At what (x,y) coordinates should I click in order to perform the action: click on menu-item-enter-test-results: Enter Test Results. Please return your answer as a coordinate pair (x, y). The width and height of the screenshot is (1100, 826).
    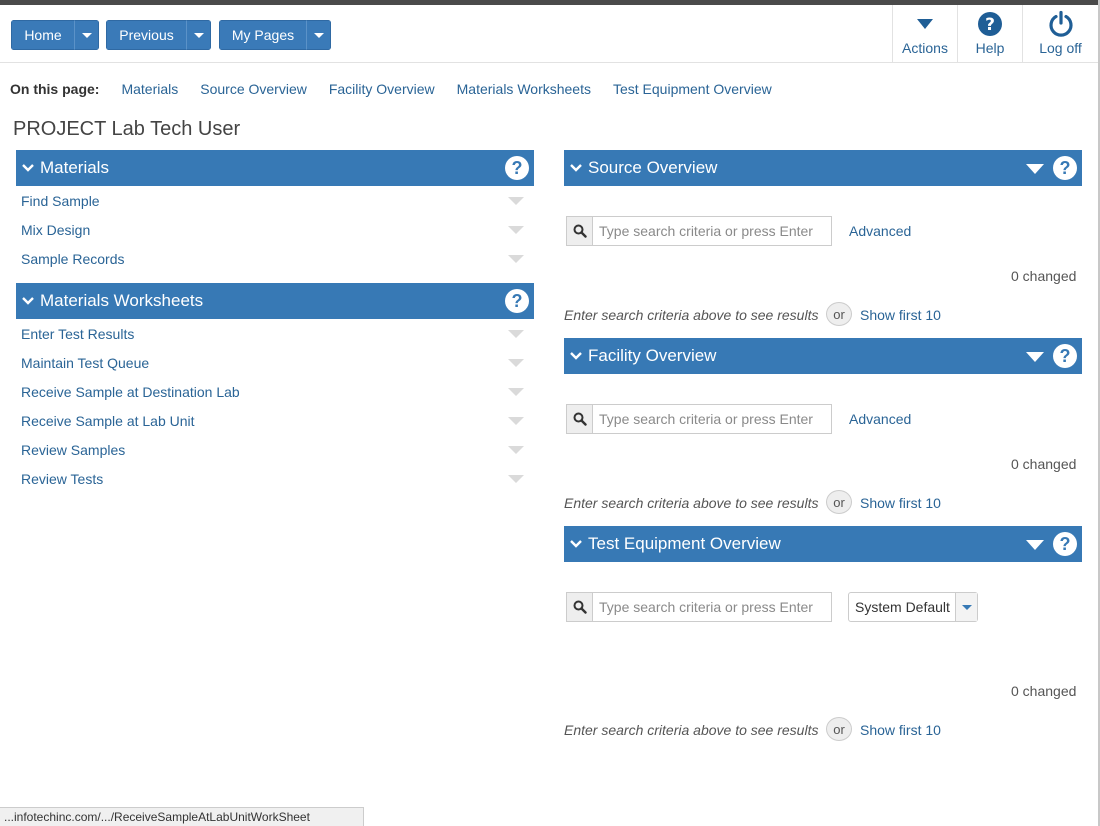
    Looking at the image, I should click on (77, 335).